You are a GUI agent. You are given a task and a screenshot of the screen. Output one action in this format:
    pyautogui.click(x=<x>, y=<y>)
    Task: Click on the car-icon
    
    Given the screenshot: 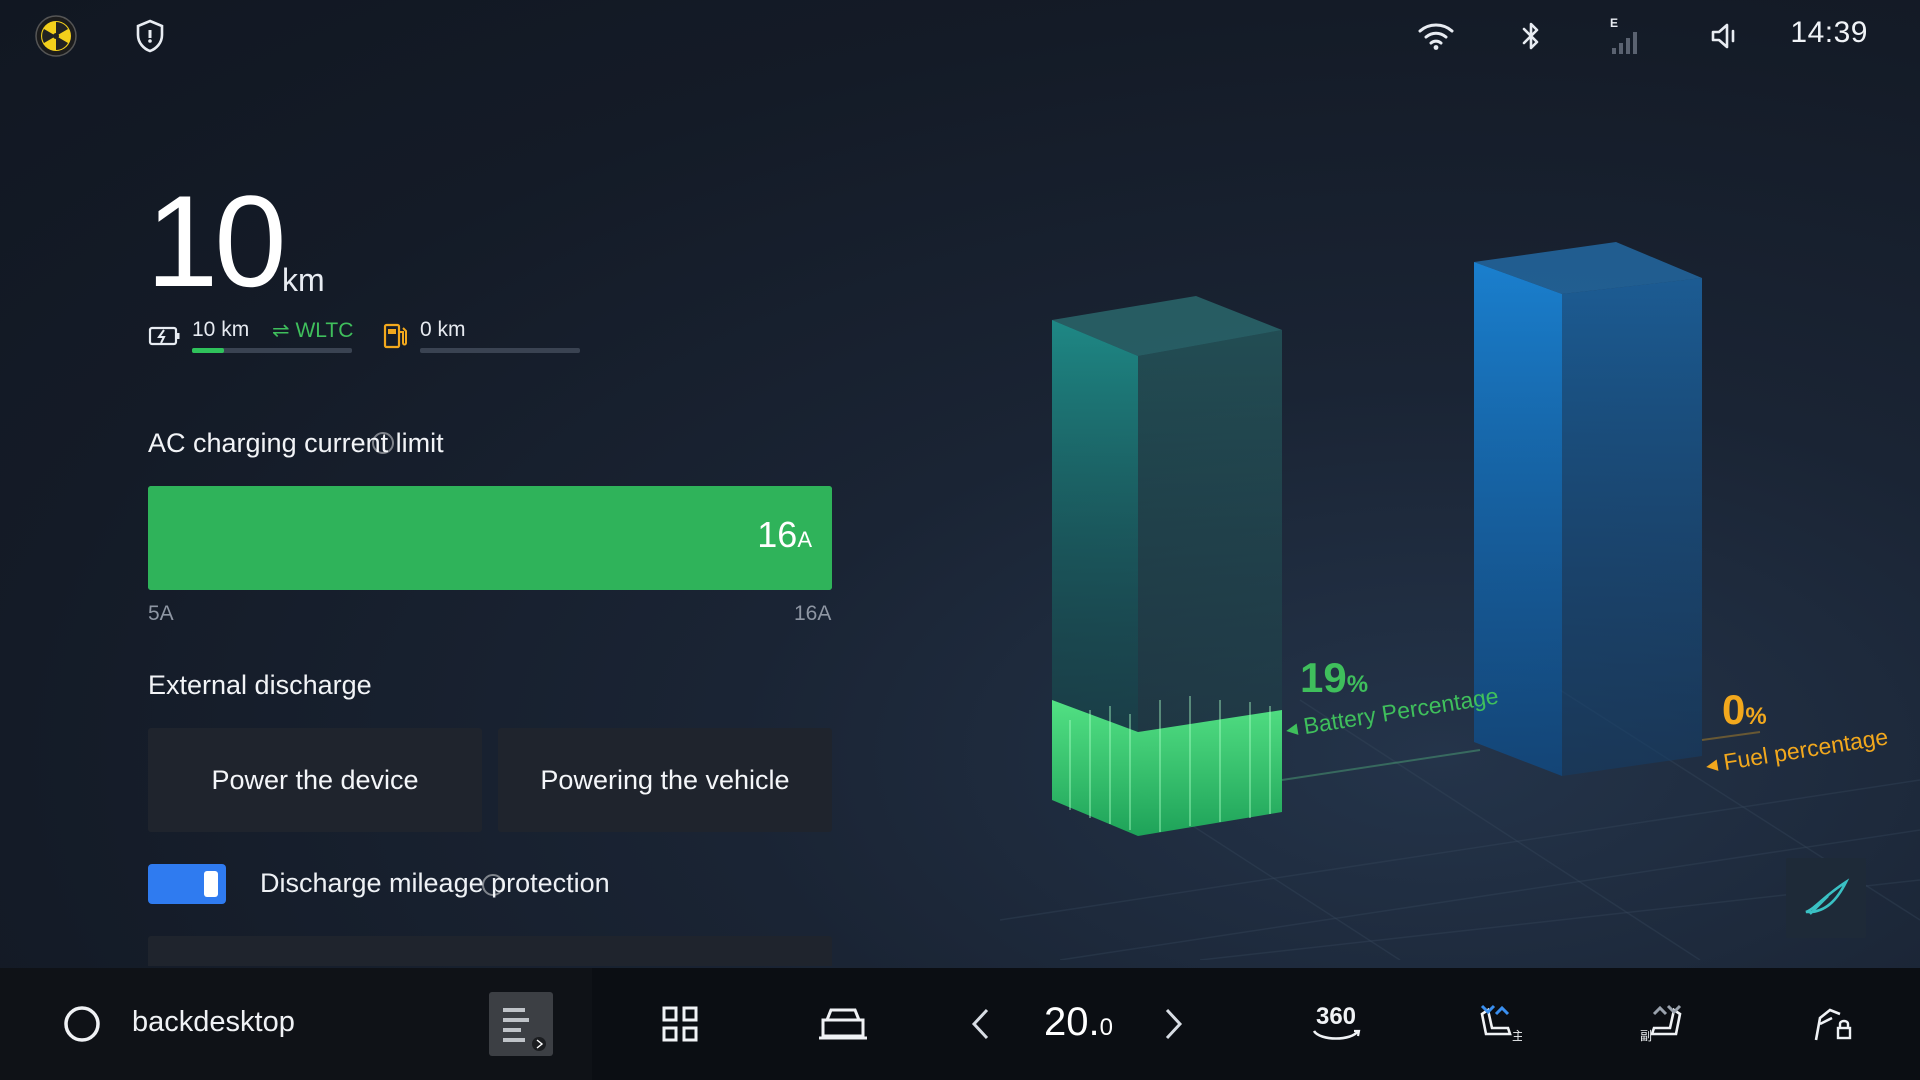 What is the action you would take?
    pyautogui.click(x=843, y=1024)
    